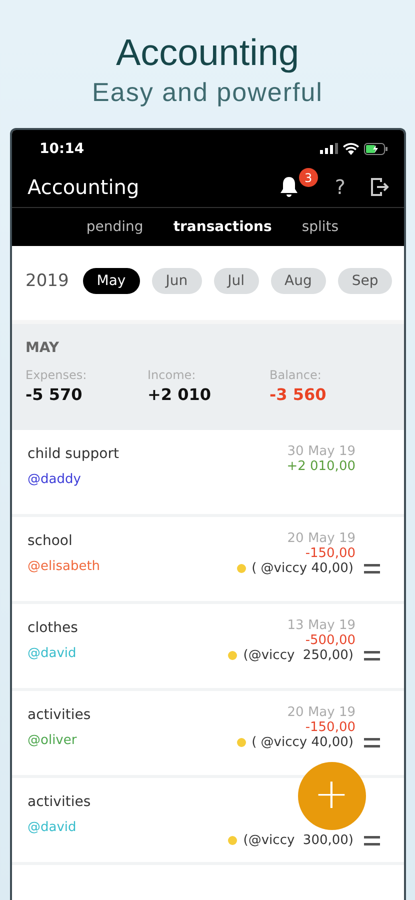 The height and width of the screenshot is (900, 415). Describe the element at coordinates (57, 375) in the screenshot. I see `stat-label: Expenses:` at that location.